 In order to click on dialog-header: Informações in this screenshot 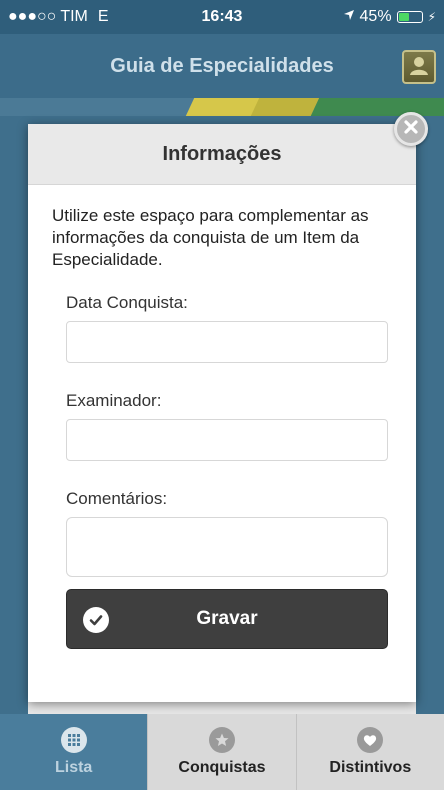, I will do `click(222, 154)`.